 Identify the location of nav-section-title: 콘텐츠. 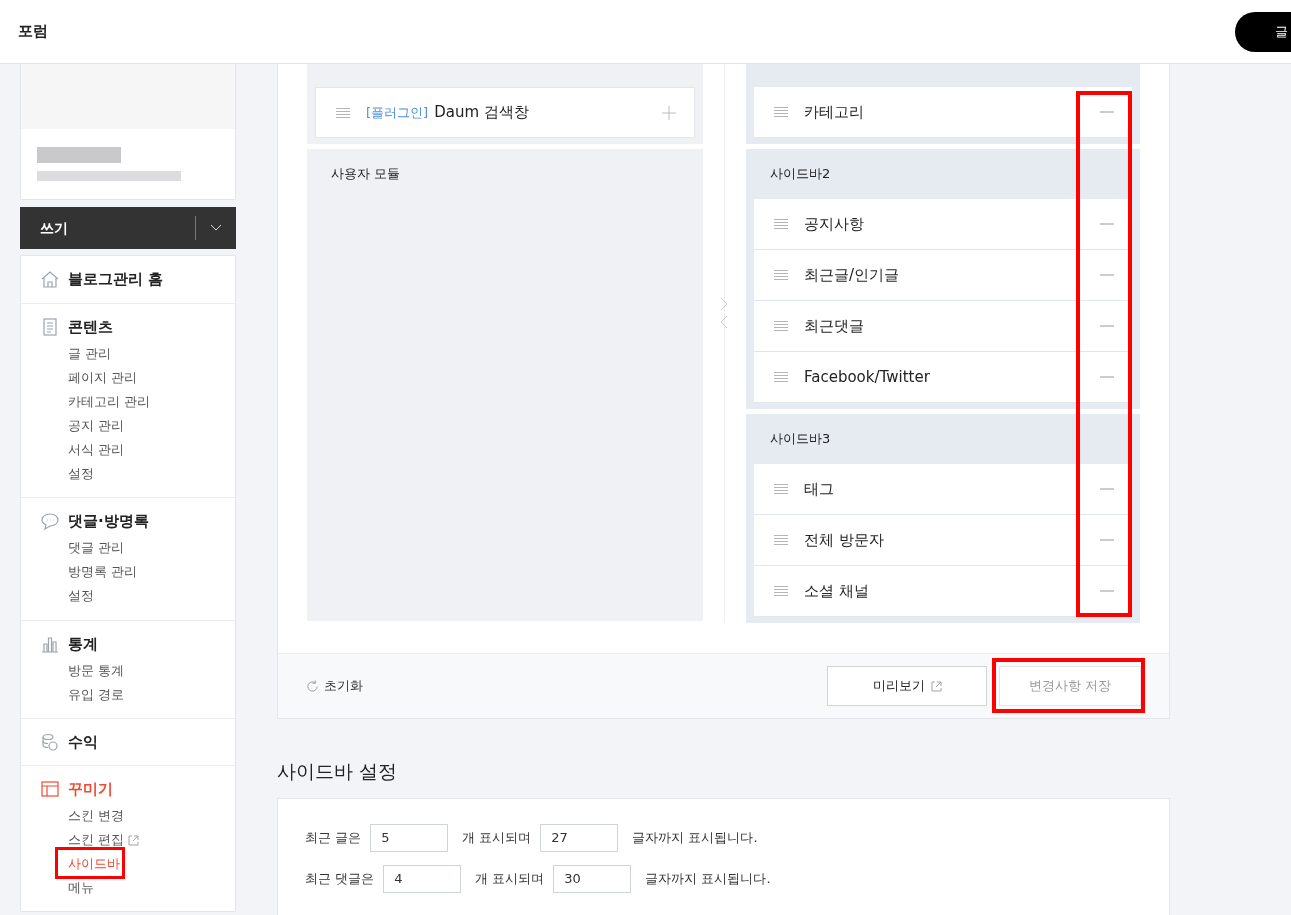
(90, 326).